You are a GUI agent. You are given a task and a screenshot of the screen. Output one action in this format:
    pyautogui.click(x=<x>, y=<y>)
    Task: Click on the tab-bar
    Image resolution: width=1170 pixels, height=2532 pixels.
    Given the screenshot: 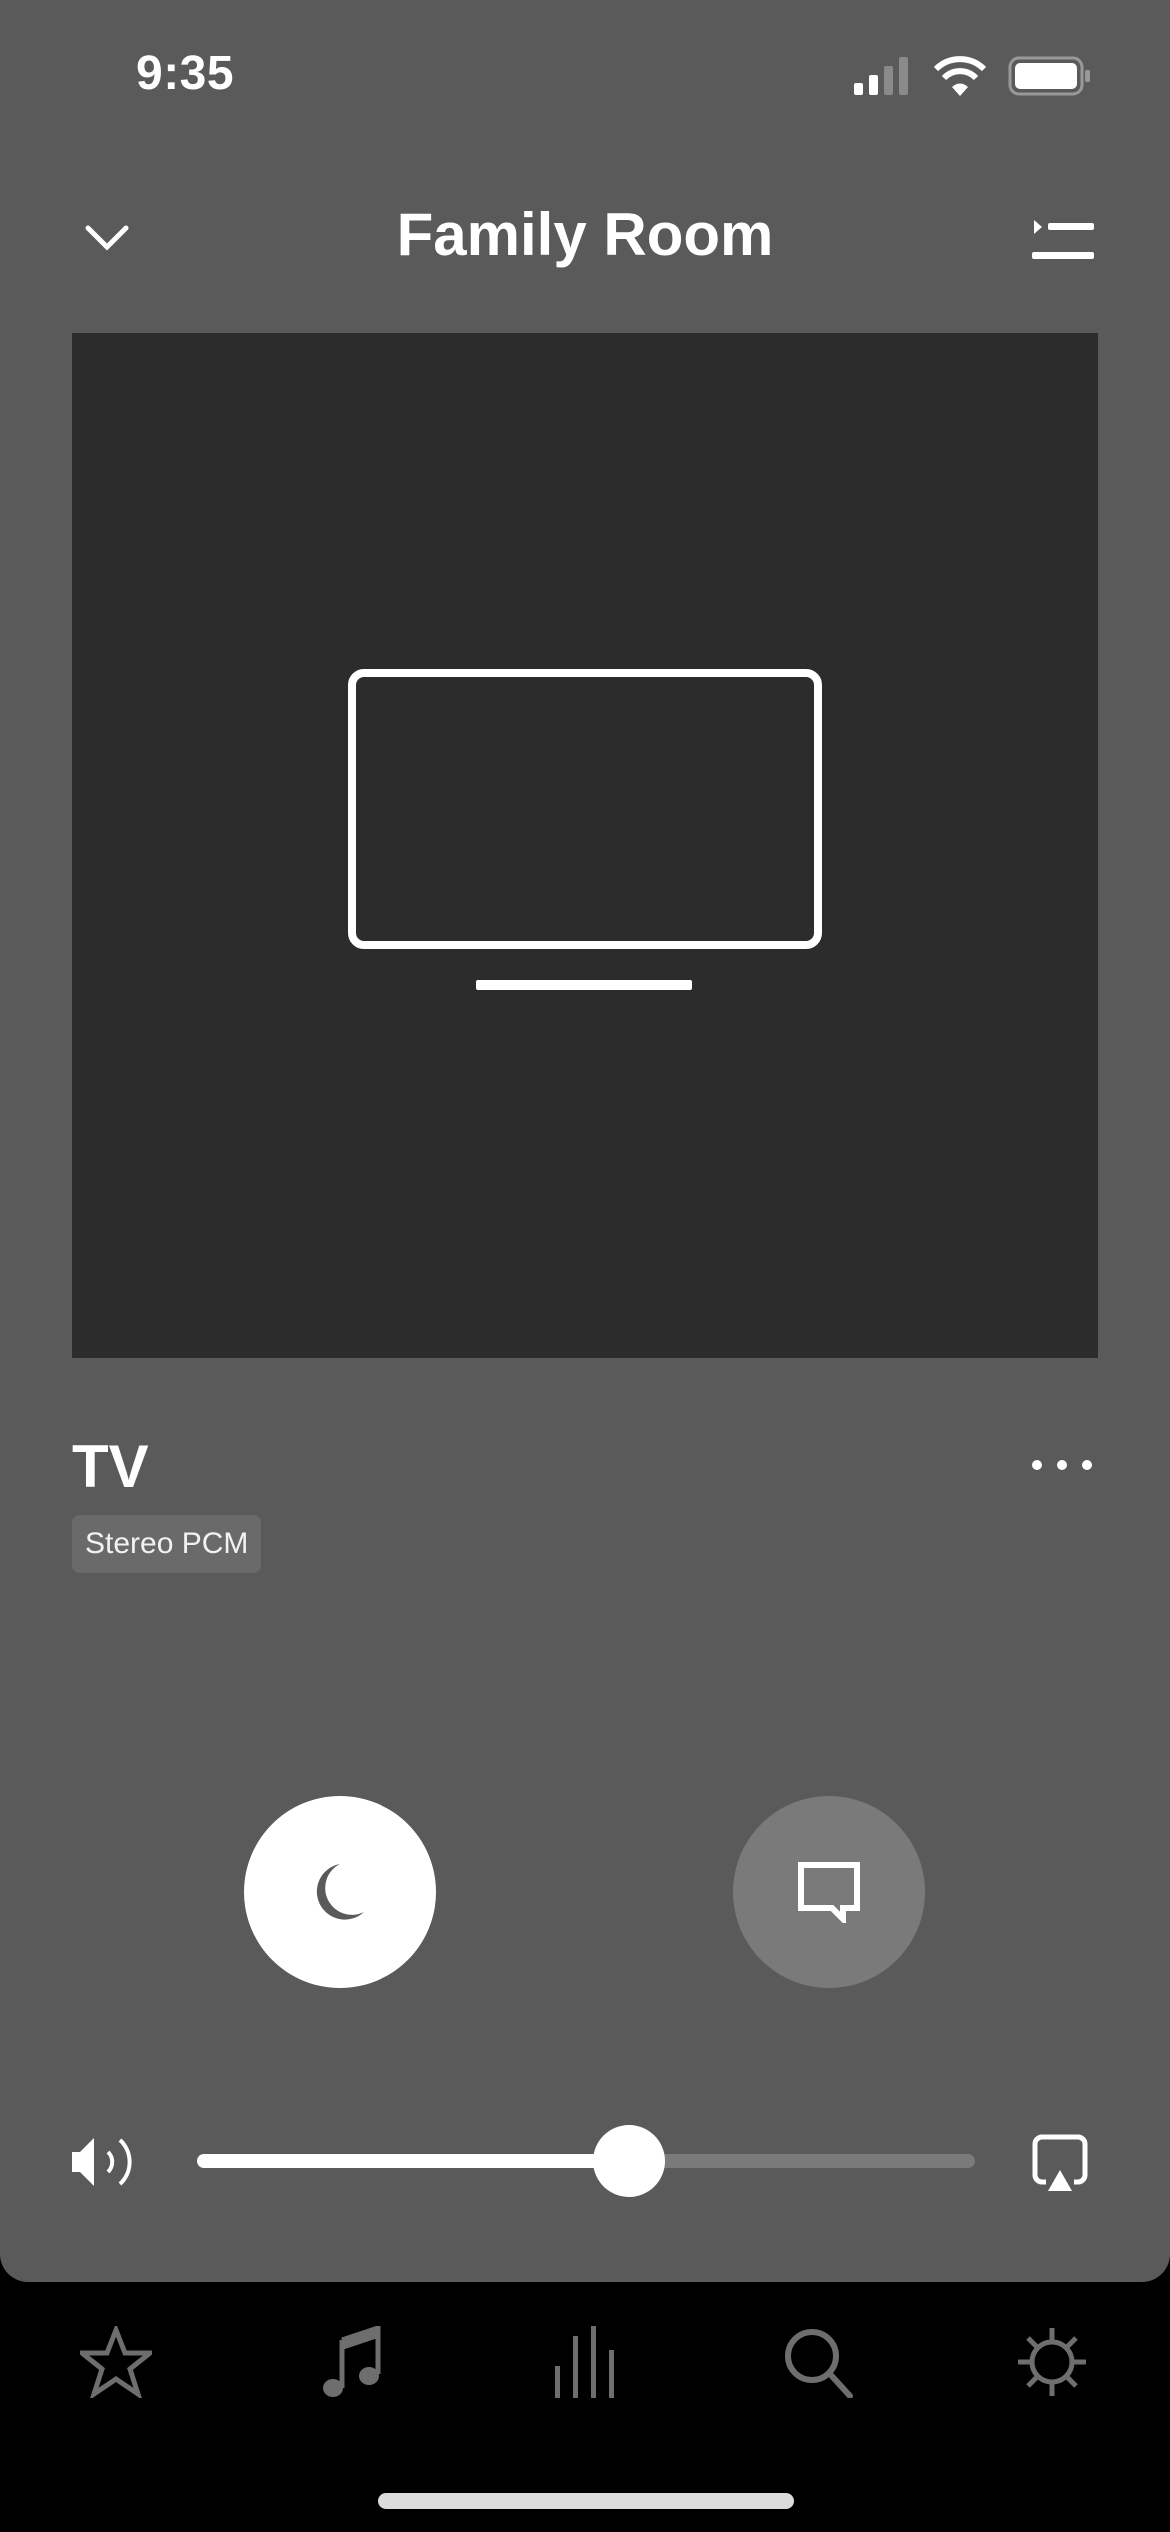 What is the action you would take?
    pyautogui.click(x=585, y=2367)
    